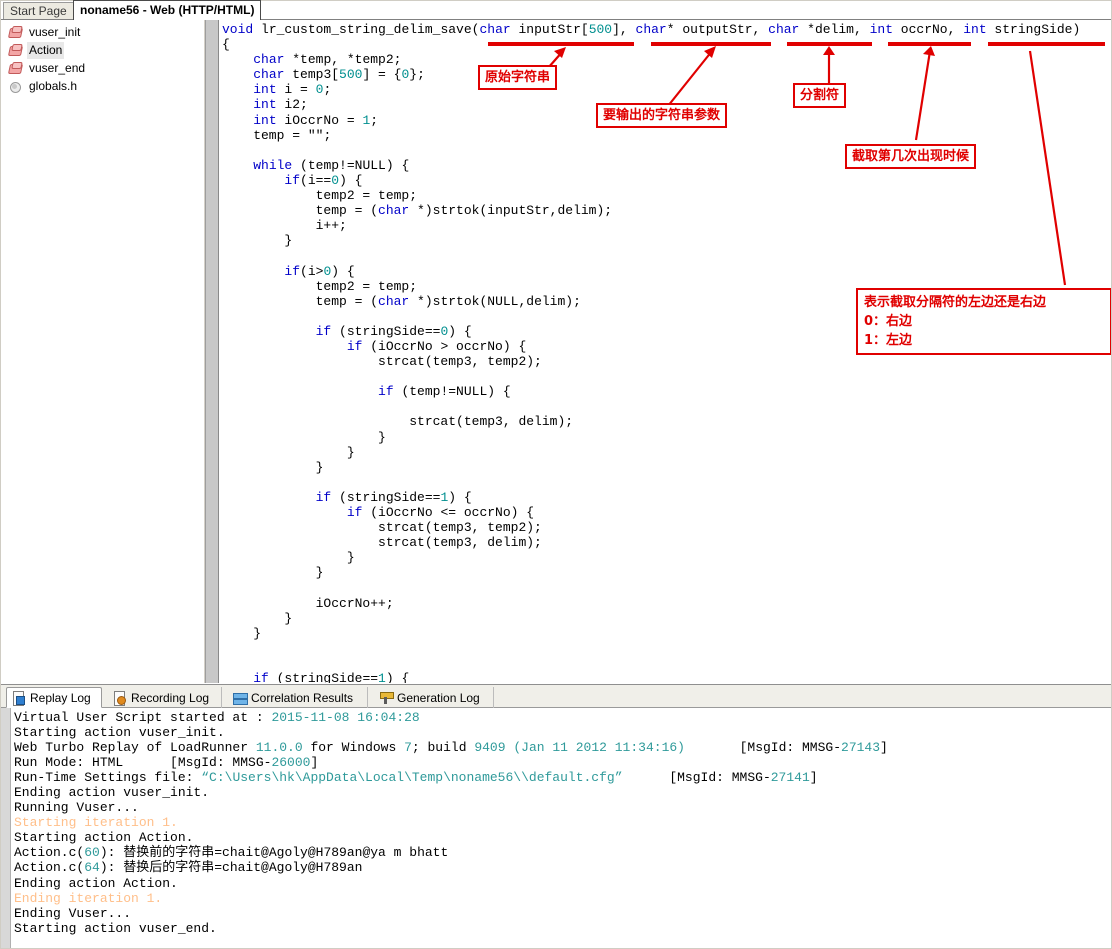 This screenshot has width=1112, height=949. I want to click on tab-recording-log: Recording Log, so click(165, 697).